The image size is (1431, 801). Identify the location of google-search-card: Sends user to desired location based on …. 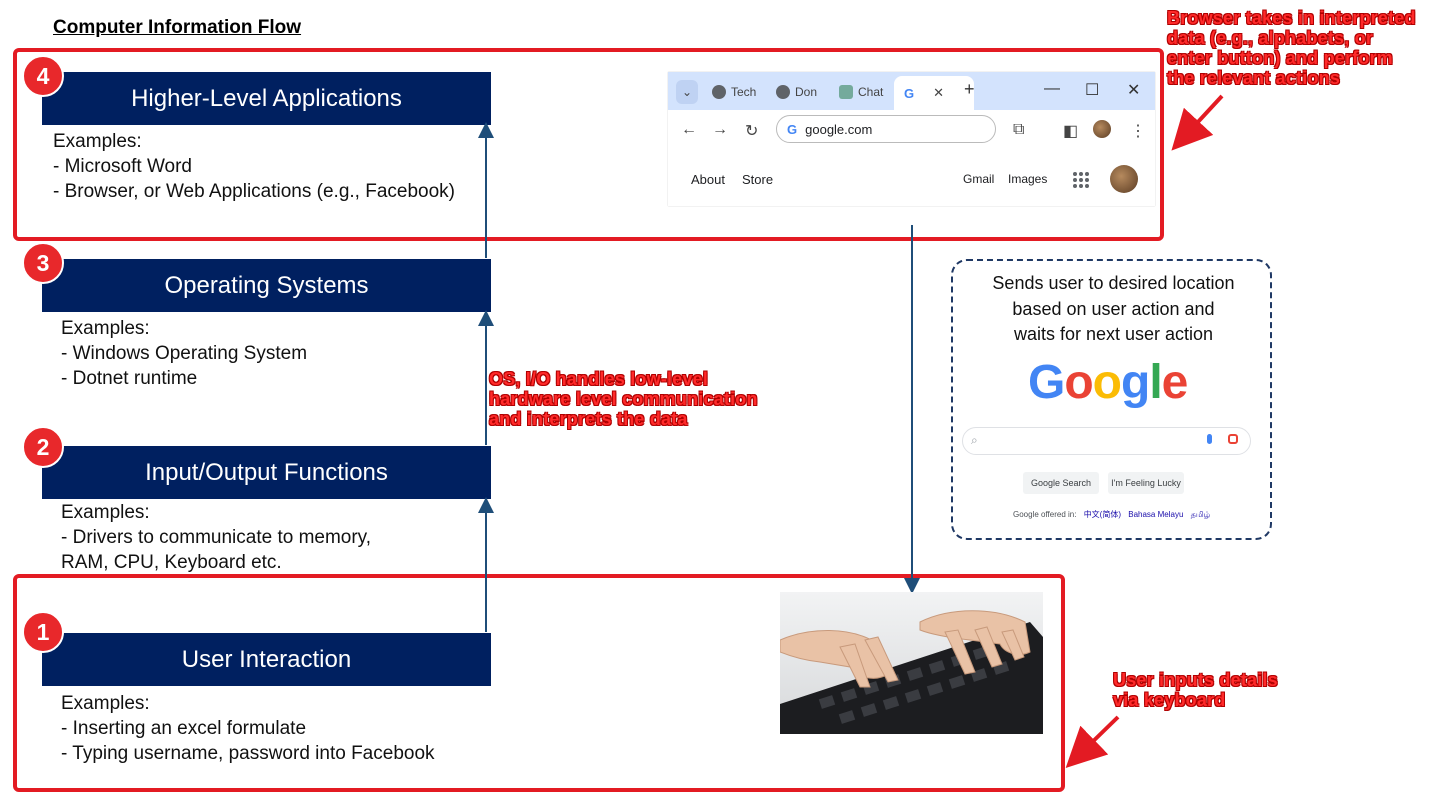
(1111, 399).